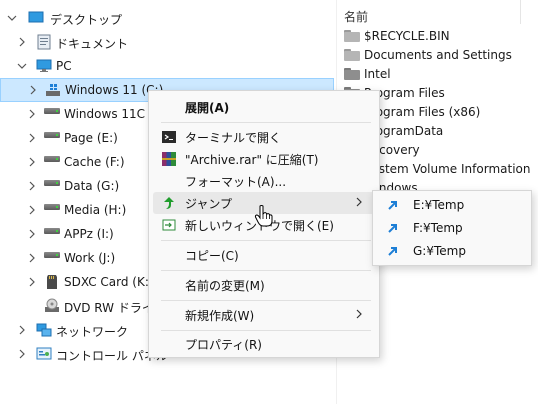  Describe the element at coordinates (422, 111) in the screenshot. I see `file-name: Program Files (x86)` at that location.